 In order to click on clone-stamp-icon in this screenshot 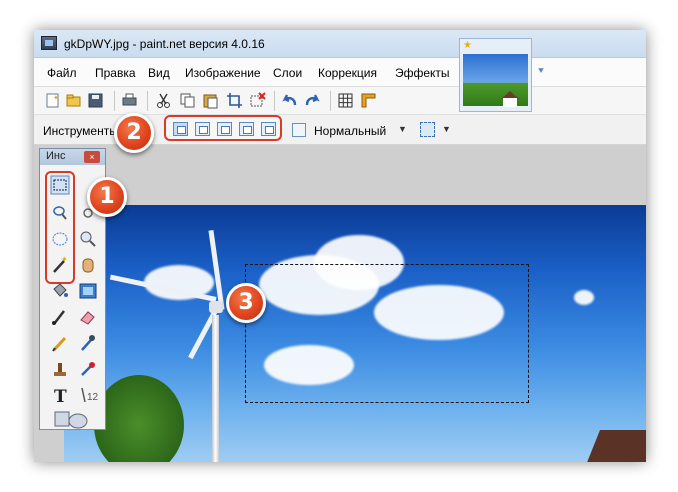, I will do `click(60, 369)`.